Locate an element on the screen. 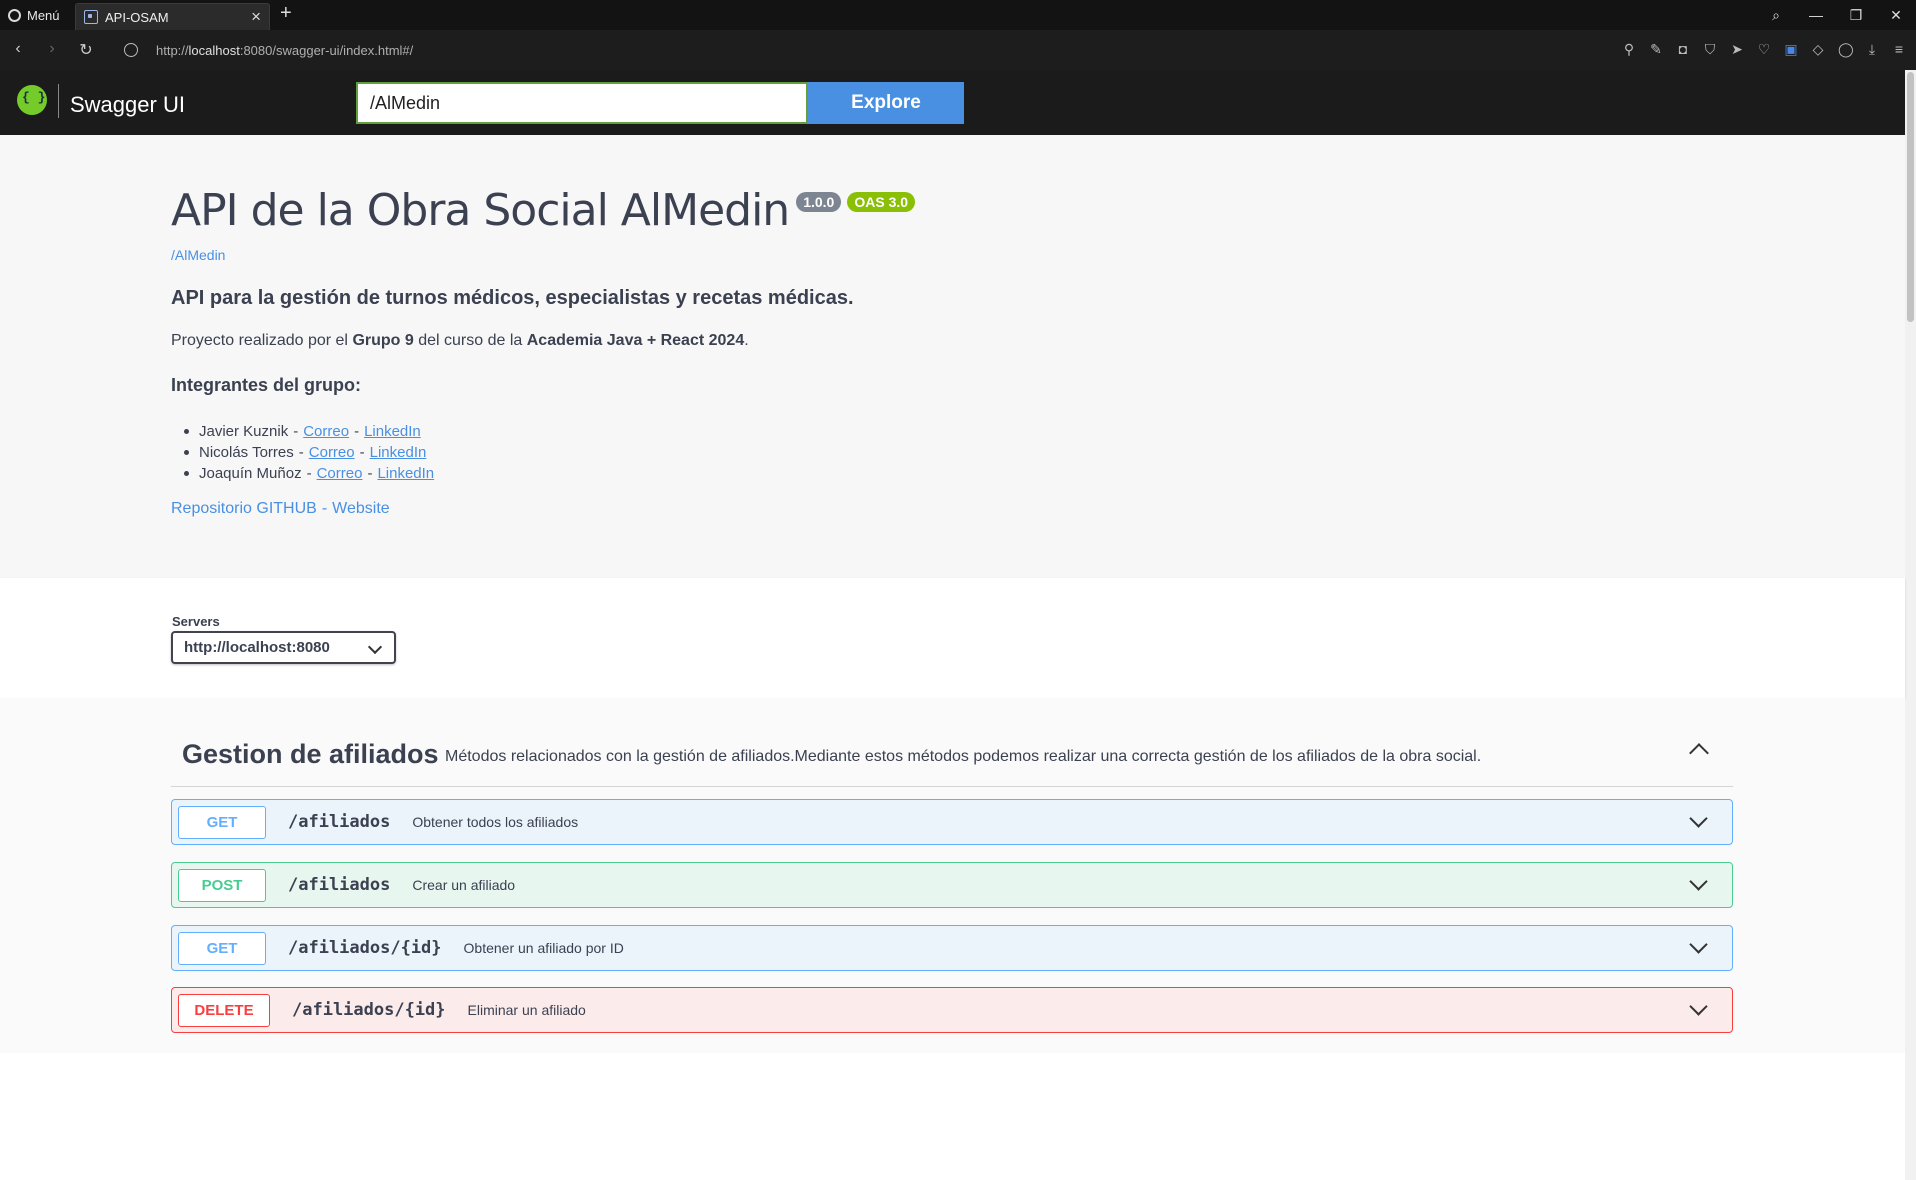 The height and width of the screenshot is (1180, 1916). shield-icon: ⛉ is located at coordinates (1710, 49).